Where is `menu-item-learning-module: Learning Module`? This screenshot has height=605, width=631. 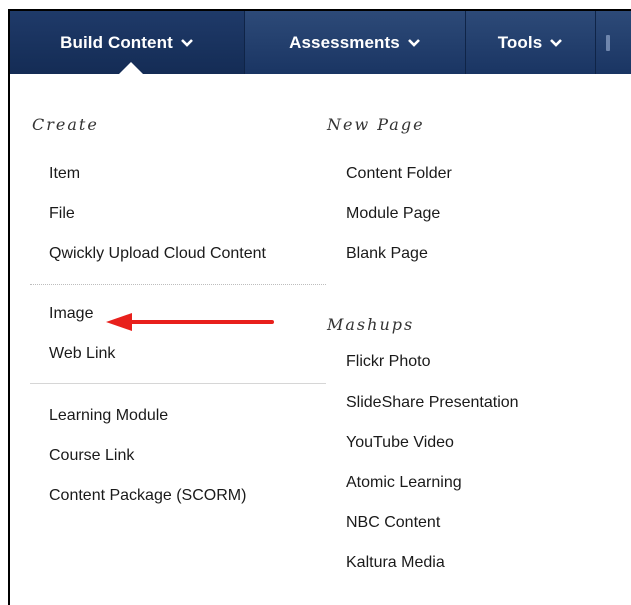 menu-item-learning-module: Learning Module is located at coordinates (108, 416).